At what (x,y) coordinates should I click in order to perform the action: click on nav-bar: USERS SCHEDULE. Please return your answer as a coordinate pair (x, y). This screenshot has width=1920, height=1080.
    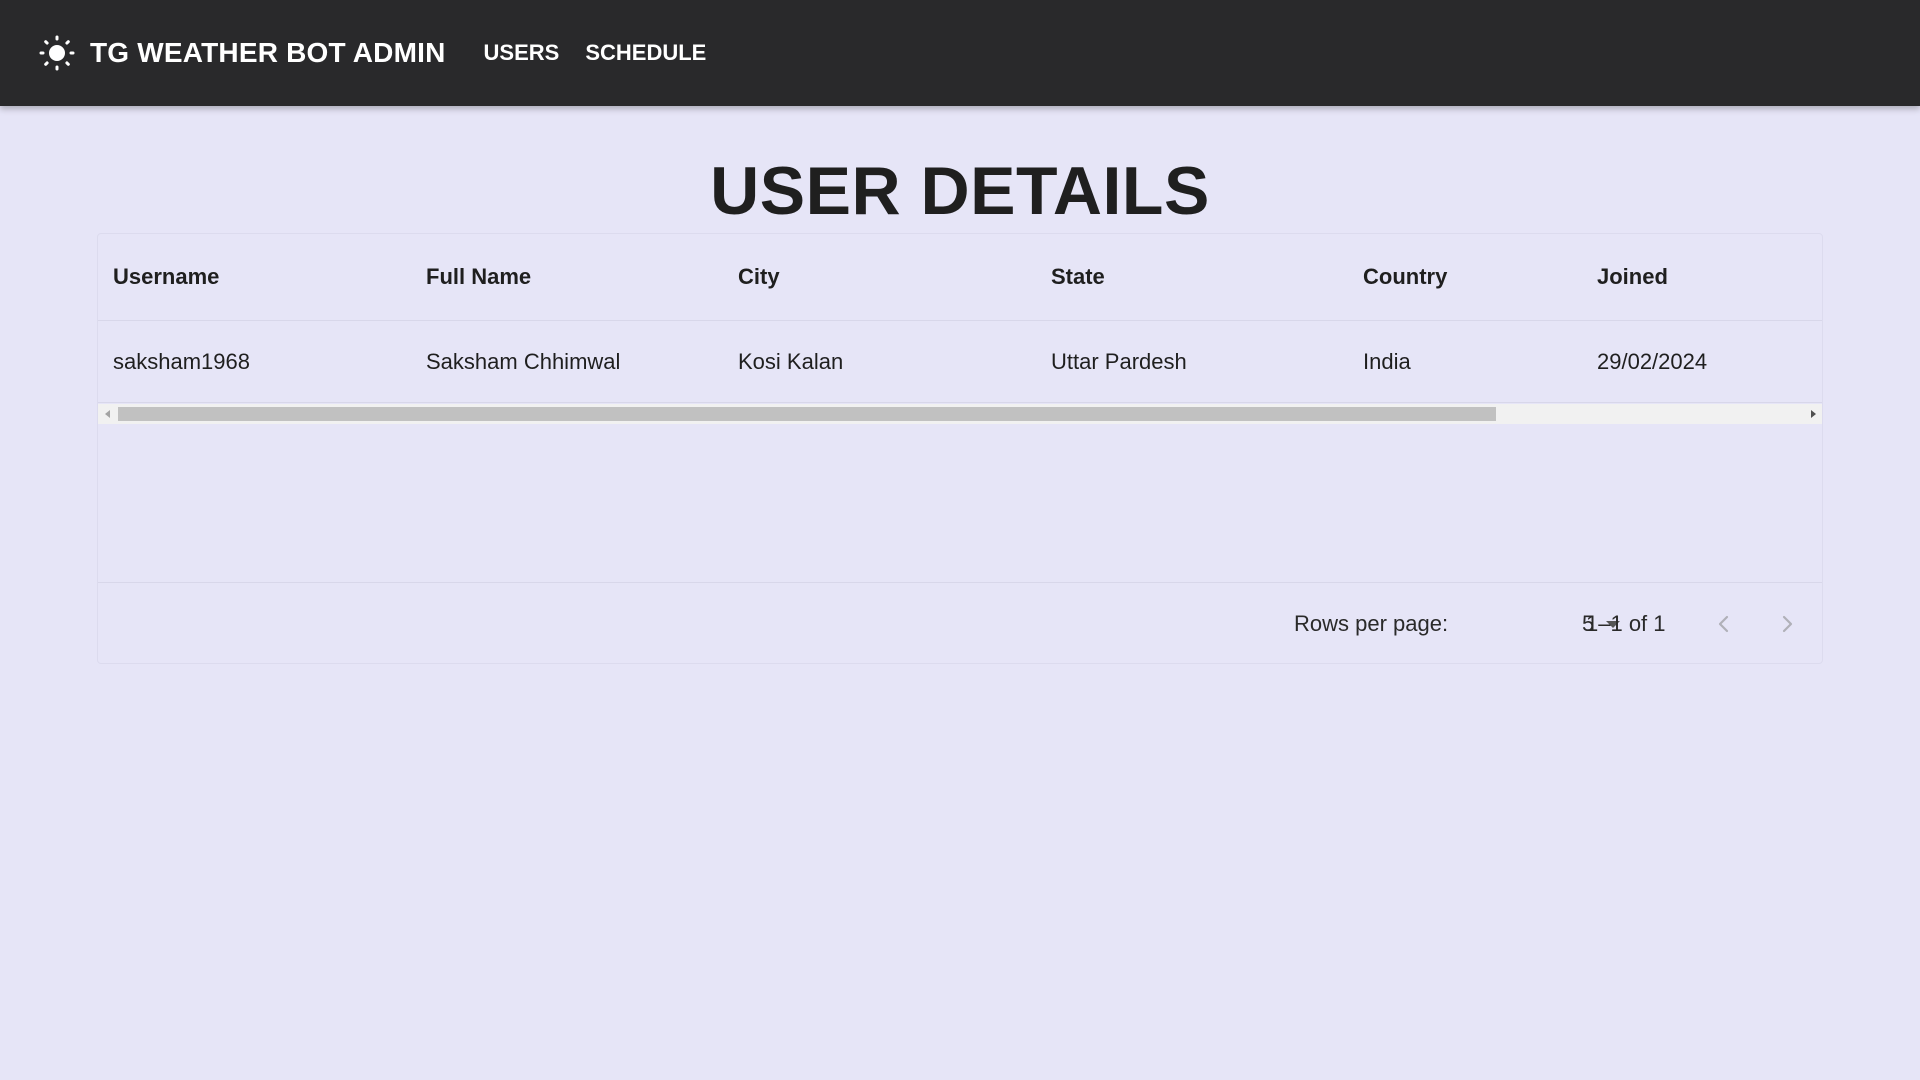
    Looking at the image, I should click on (608, 53).